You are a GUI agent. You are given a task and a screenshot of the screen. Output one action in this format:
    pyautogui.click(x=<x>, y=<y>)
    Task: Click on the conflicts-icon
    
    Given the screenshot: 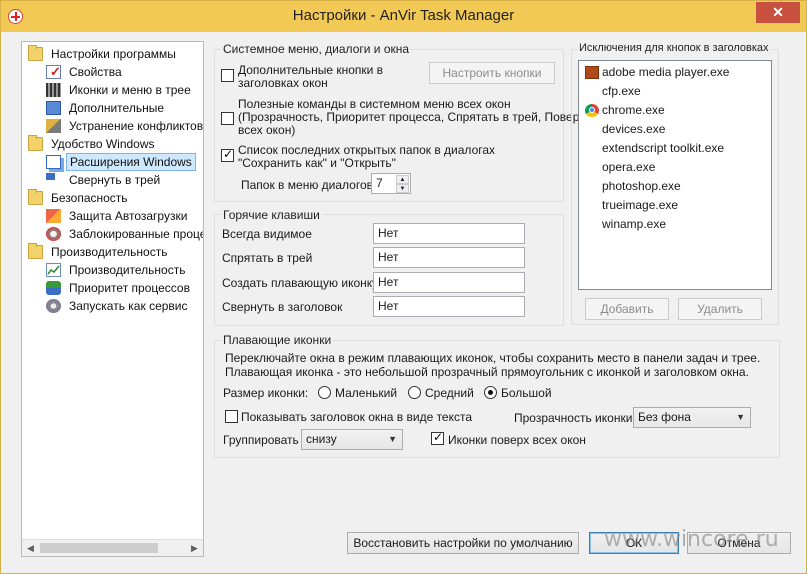 What is the action you would take?
    pyautogui.click(x=53, y=126)
    